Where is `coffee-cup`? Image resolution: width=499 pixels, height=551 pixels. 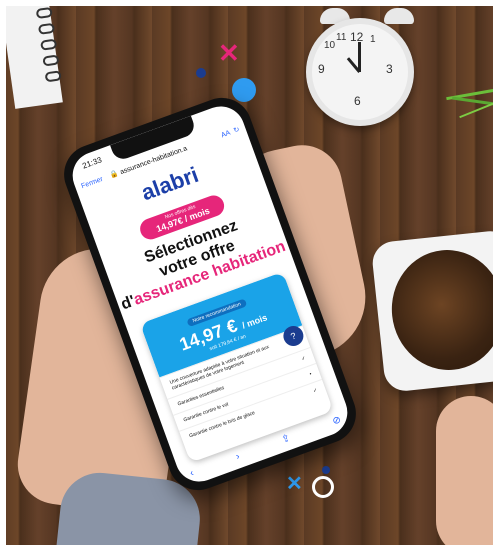
coffee-cup is located at coordinates (434, 311).